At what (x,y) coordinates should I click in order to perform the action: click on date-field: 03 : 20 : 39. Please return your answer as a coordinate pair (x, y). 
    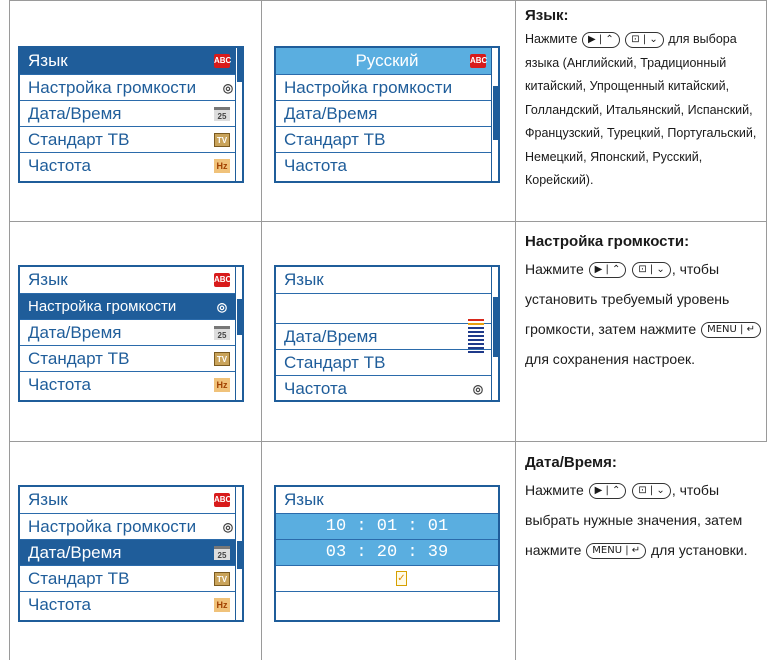
    Looking at the image, I should click on (387, 552).